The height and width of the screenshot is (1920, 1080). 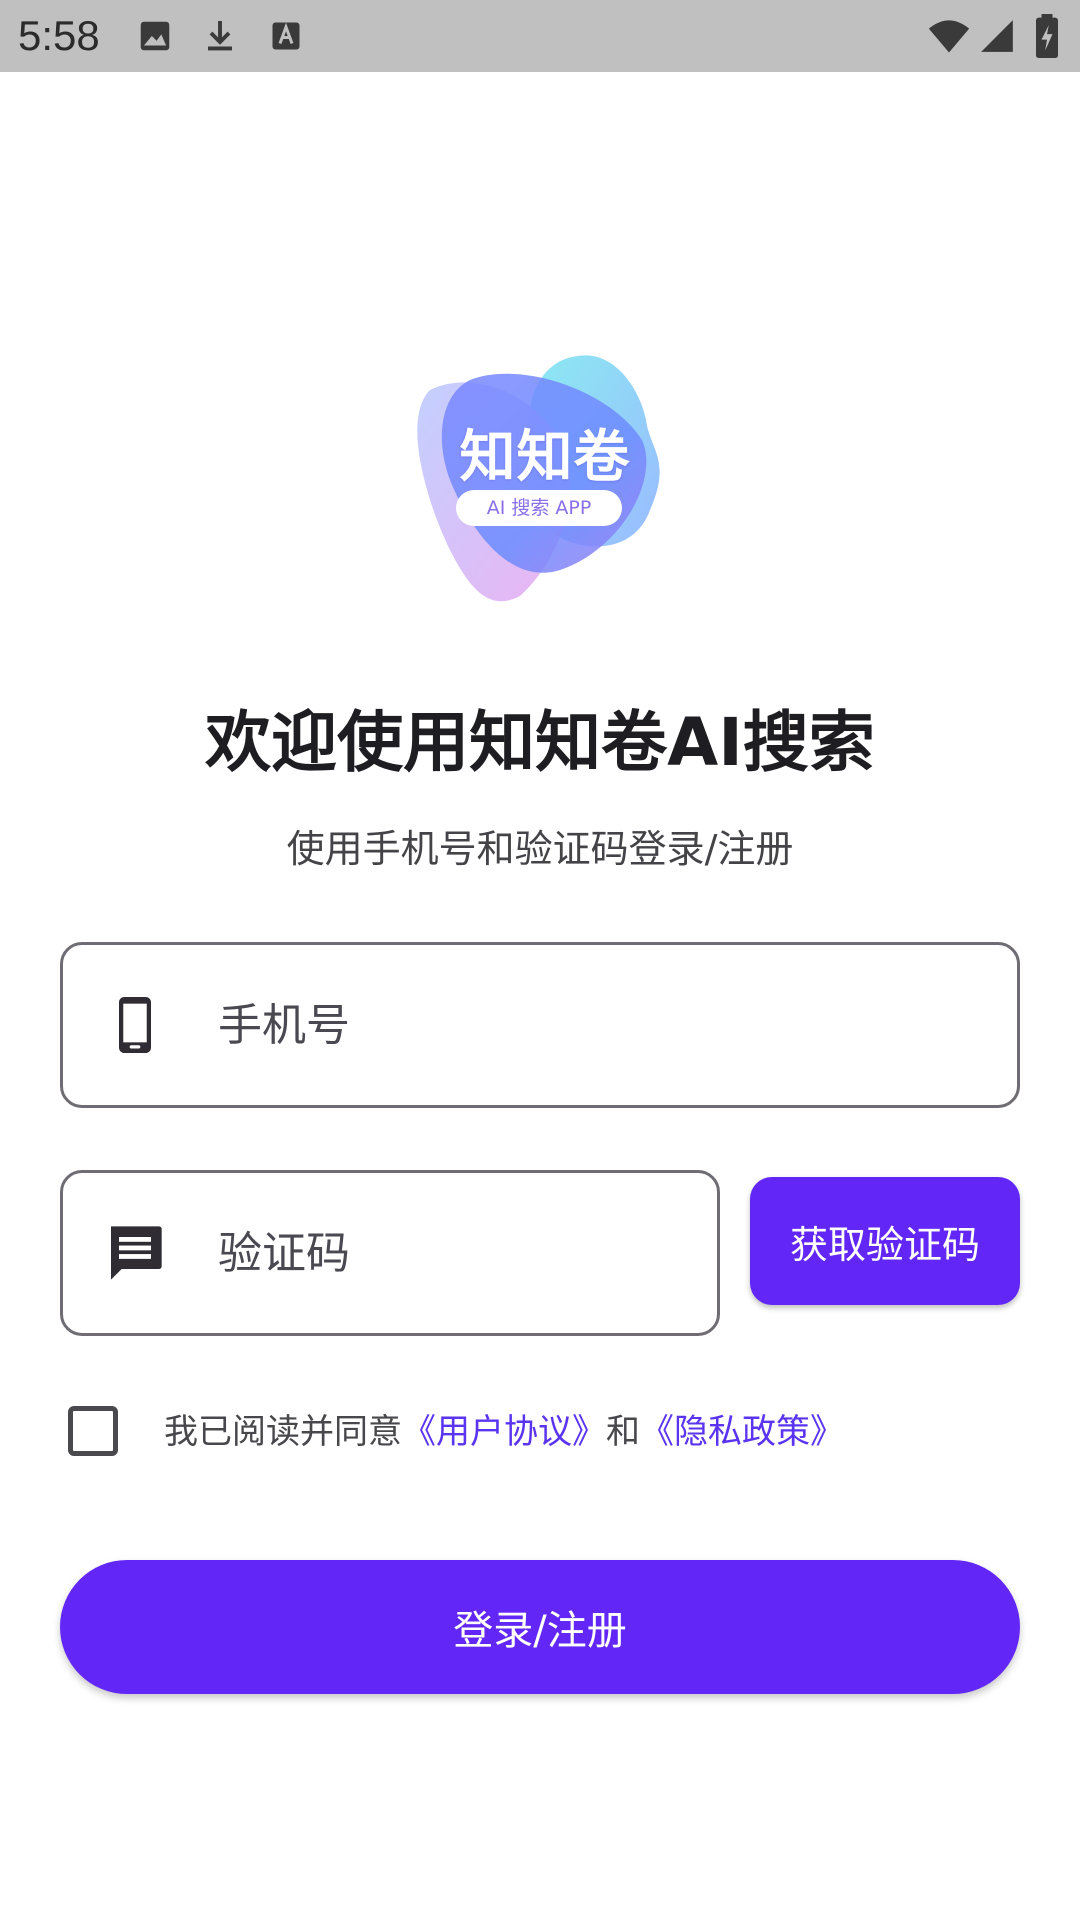 What do you see at coordinates (283, 1432) in the screenshot?
I see `agreement-prefix: 我已阅读并同意` at bounding box center [283, 1432].